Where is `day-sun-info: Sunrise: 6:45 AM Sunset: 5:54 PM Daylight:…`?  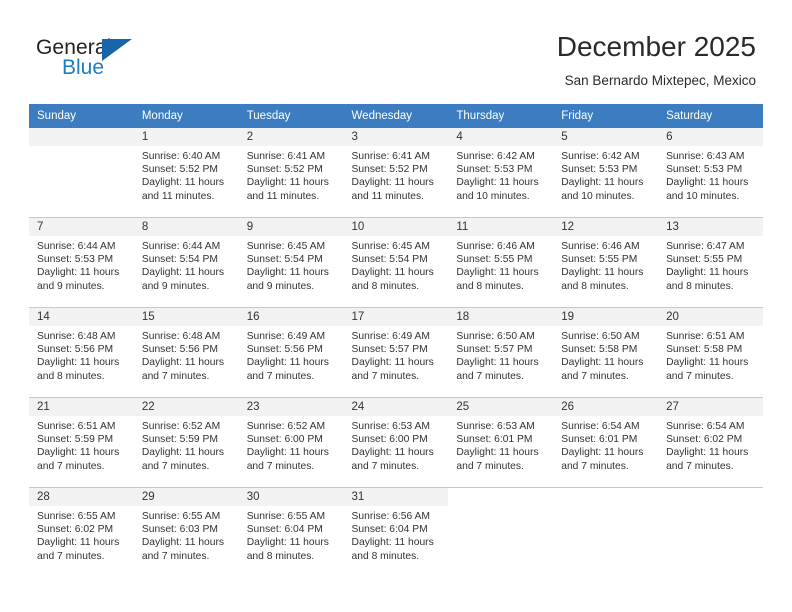 day-sun-info: Sunrise: 6:45 AM Sunset: 5:54 PM Daylight:… is located at coordinates (396, 264).